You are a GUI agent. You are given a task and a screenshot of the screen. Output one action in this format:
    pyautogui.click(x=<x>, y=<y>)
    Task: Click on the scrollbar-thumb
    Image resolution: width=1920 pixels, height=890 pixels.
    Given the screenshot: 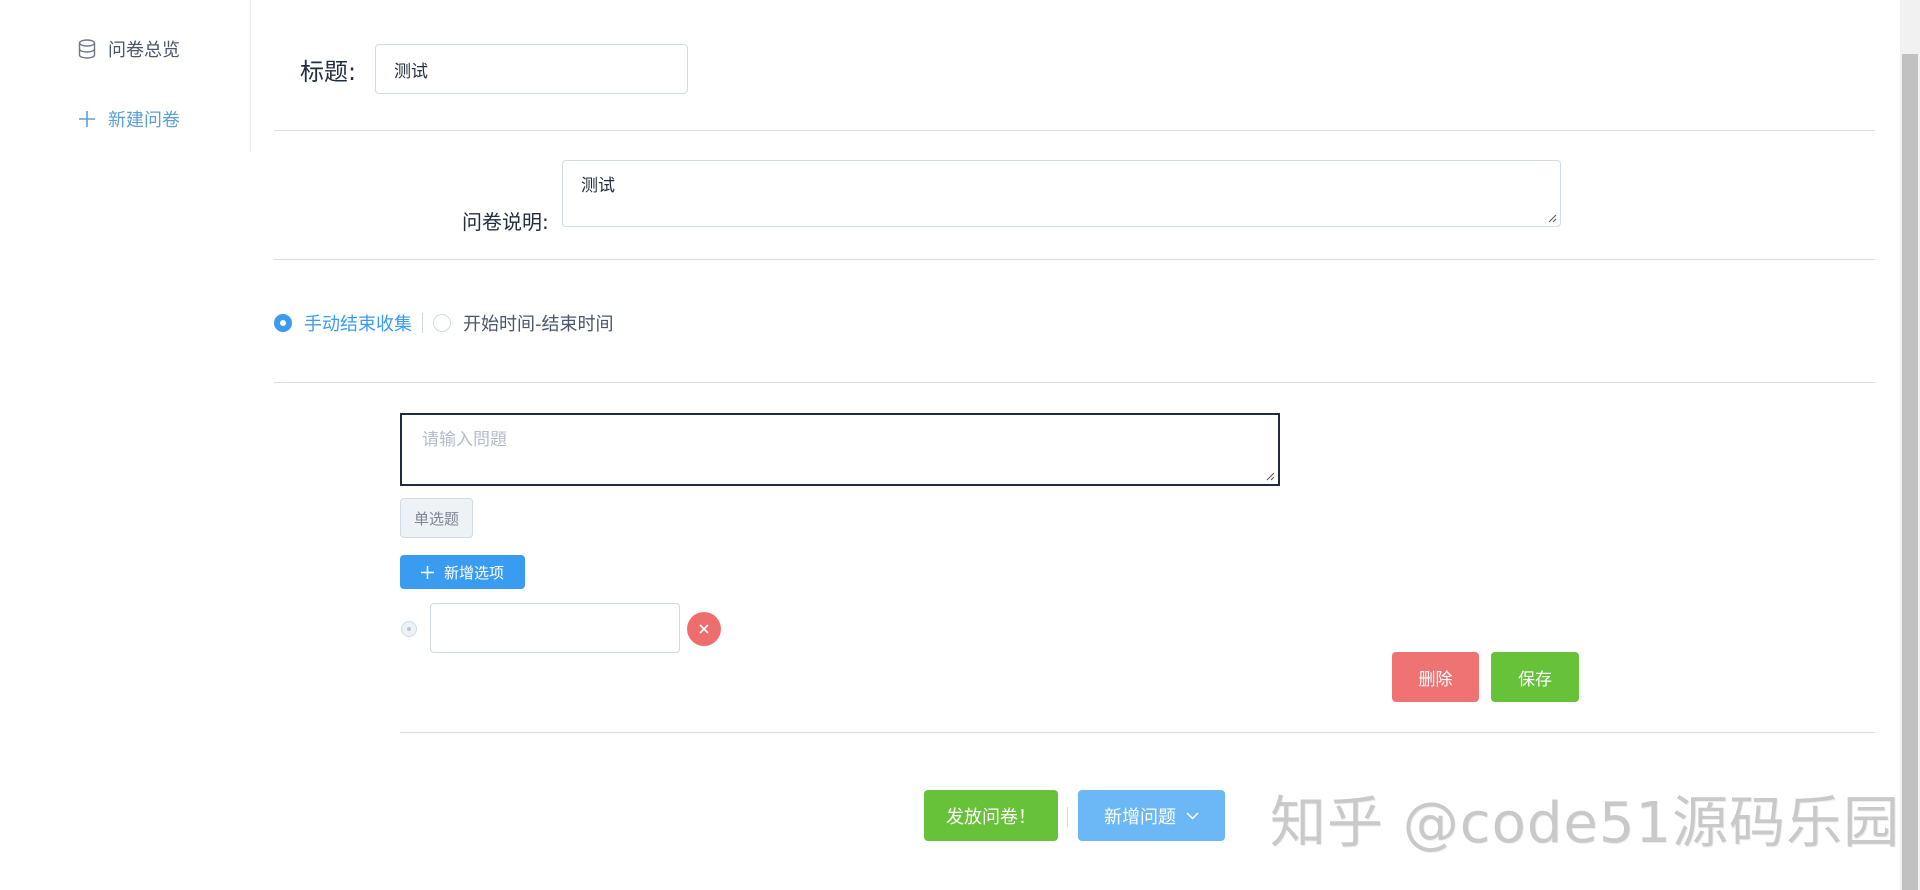 What is the action you would take?
    pyautogui.click(x=1910, y=472)
    